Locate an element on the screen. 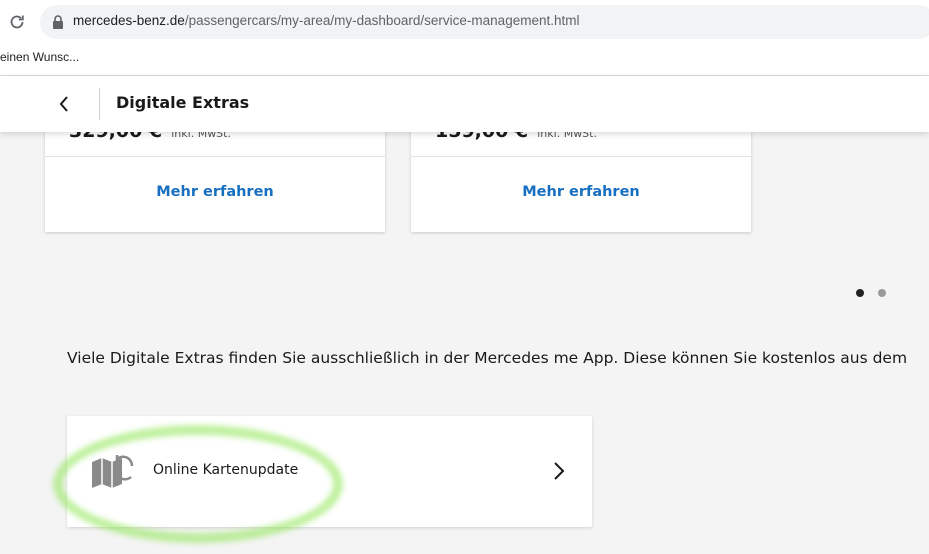  page-header: Digitale Extras is located at coordinates (464, 104).